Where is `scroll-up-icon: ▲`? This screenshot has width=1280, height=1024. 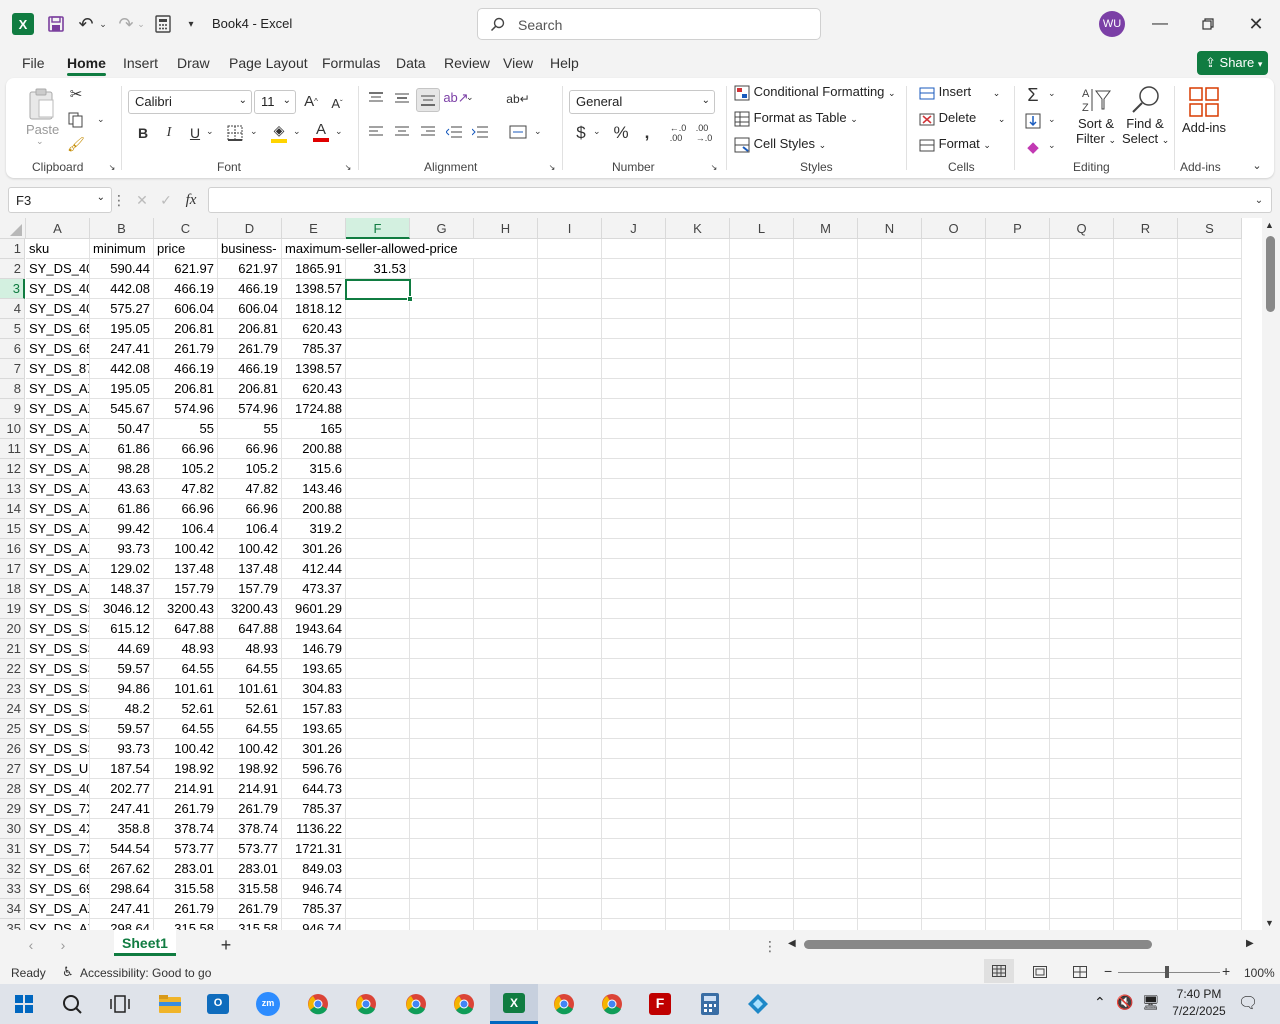
scroll-up-icon: ▲ is located at coordinates (1269, 225).